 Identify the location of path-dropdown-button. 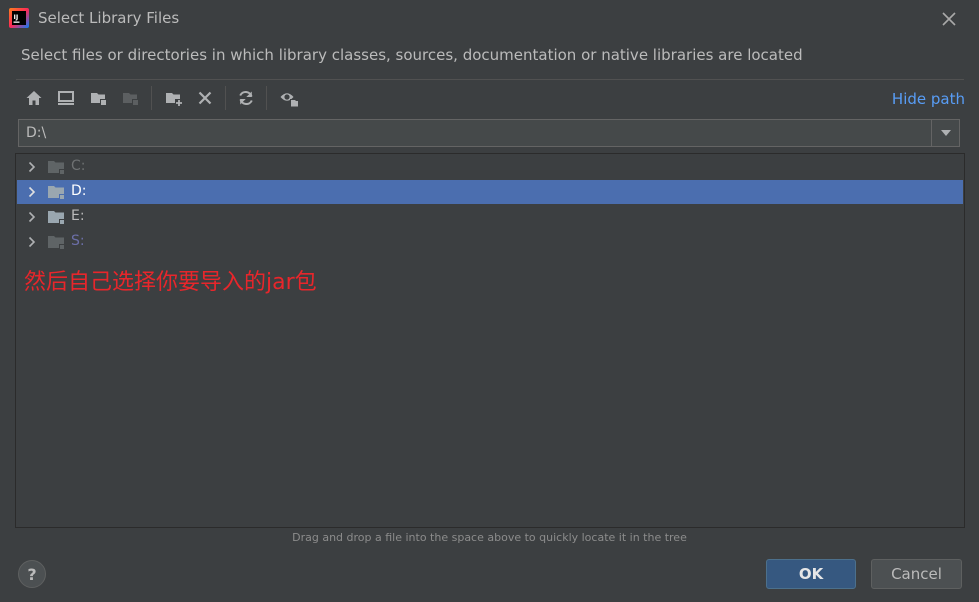
(945, 133).